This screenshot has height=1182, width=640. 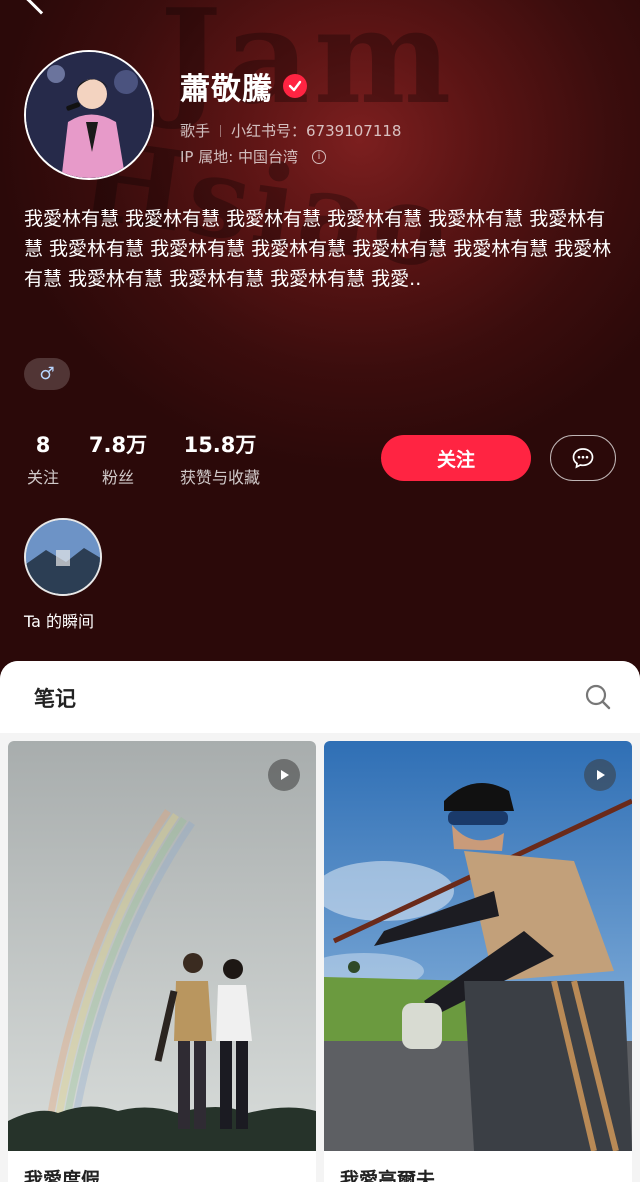 What do you see at coordinates (42, 477) in the screenshot?
I see `stat-following-label: 关注` at bounding box center [42, 477].